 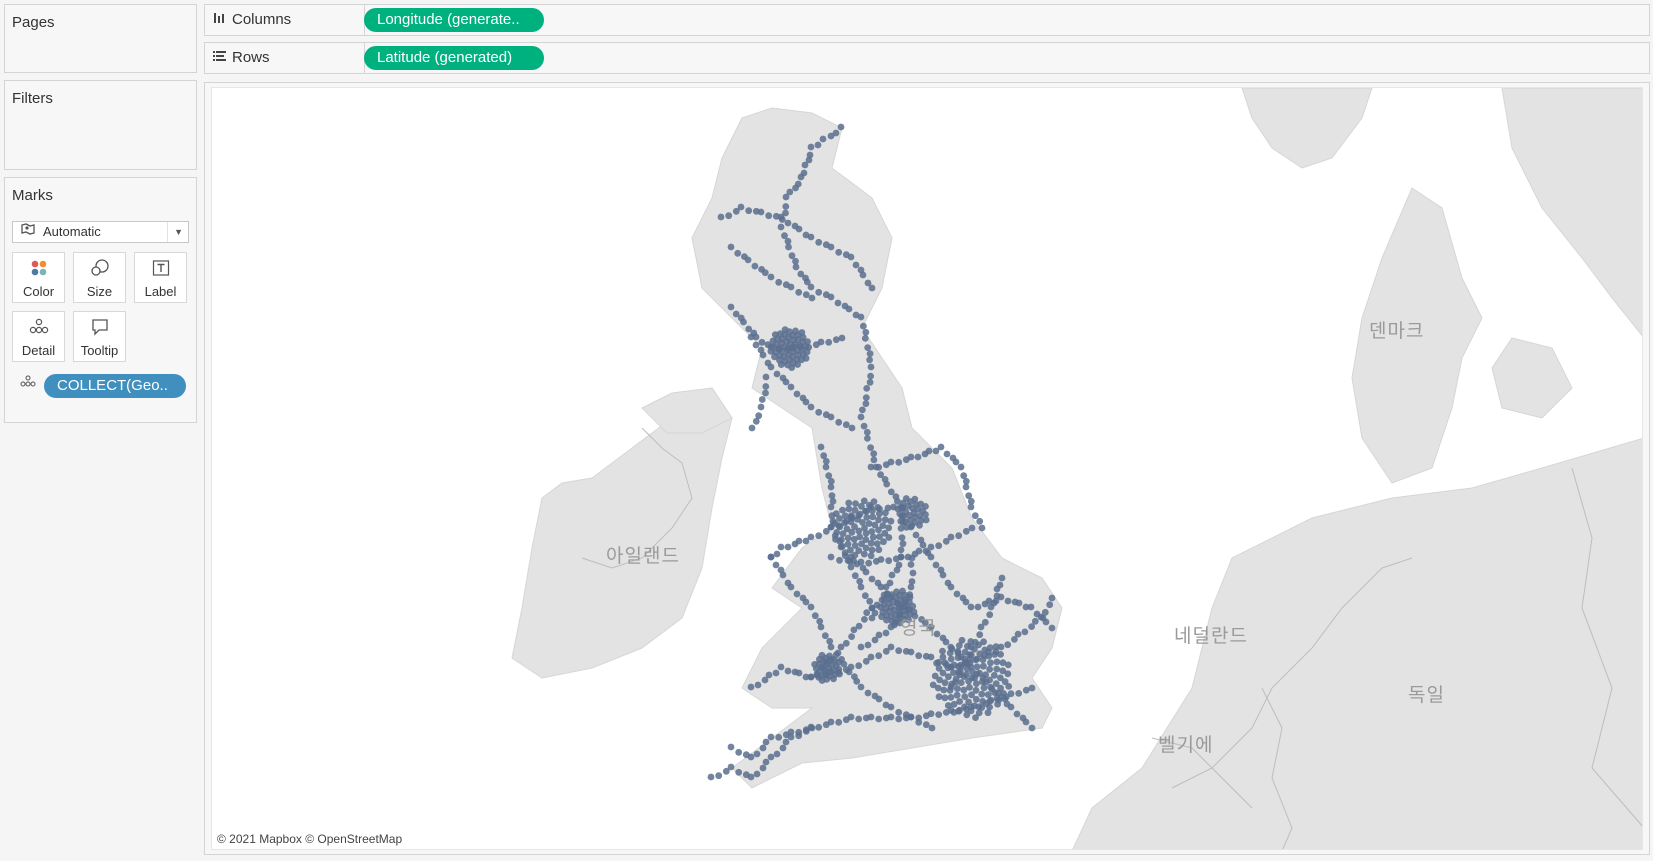 I want to click on label-button: Label, so click(x=160, y=277).